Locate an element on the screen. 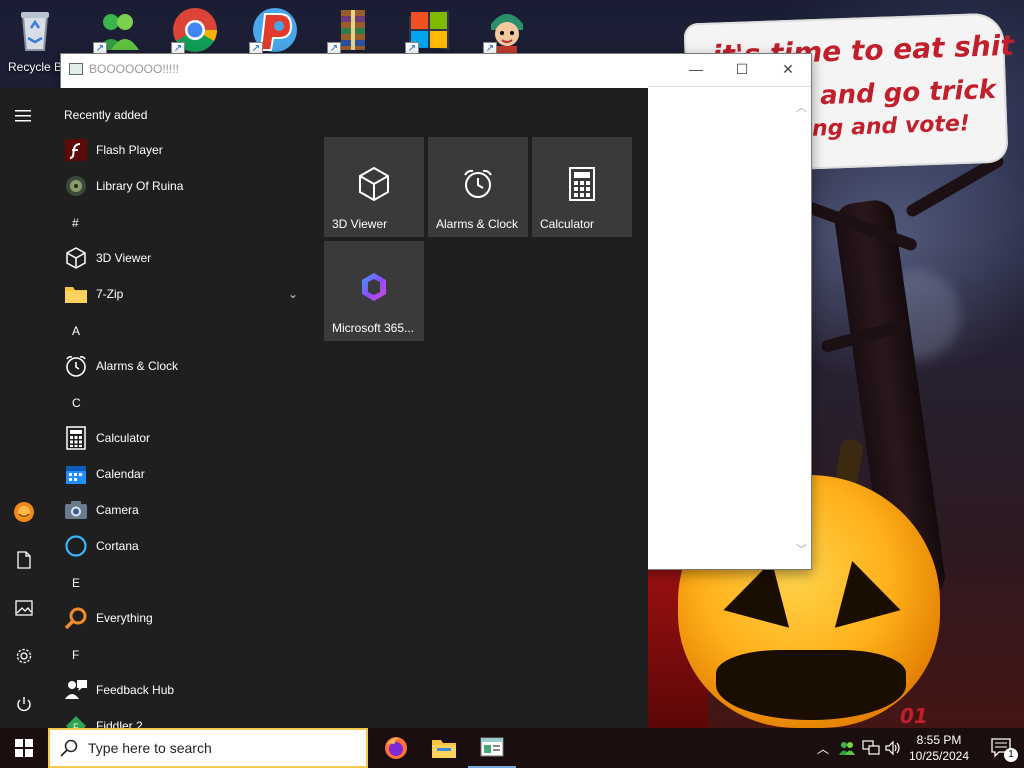 This screenshot has width=1024, height=768. windows-logo-icon: ↗ is located at coordinates (429, 31).